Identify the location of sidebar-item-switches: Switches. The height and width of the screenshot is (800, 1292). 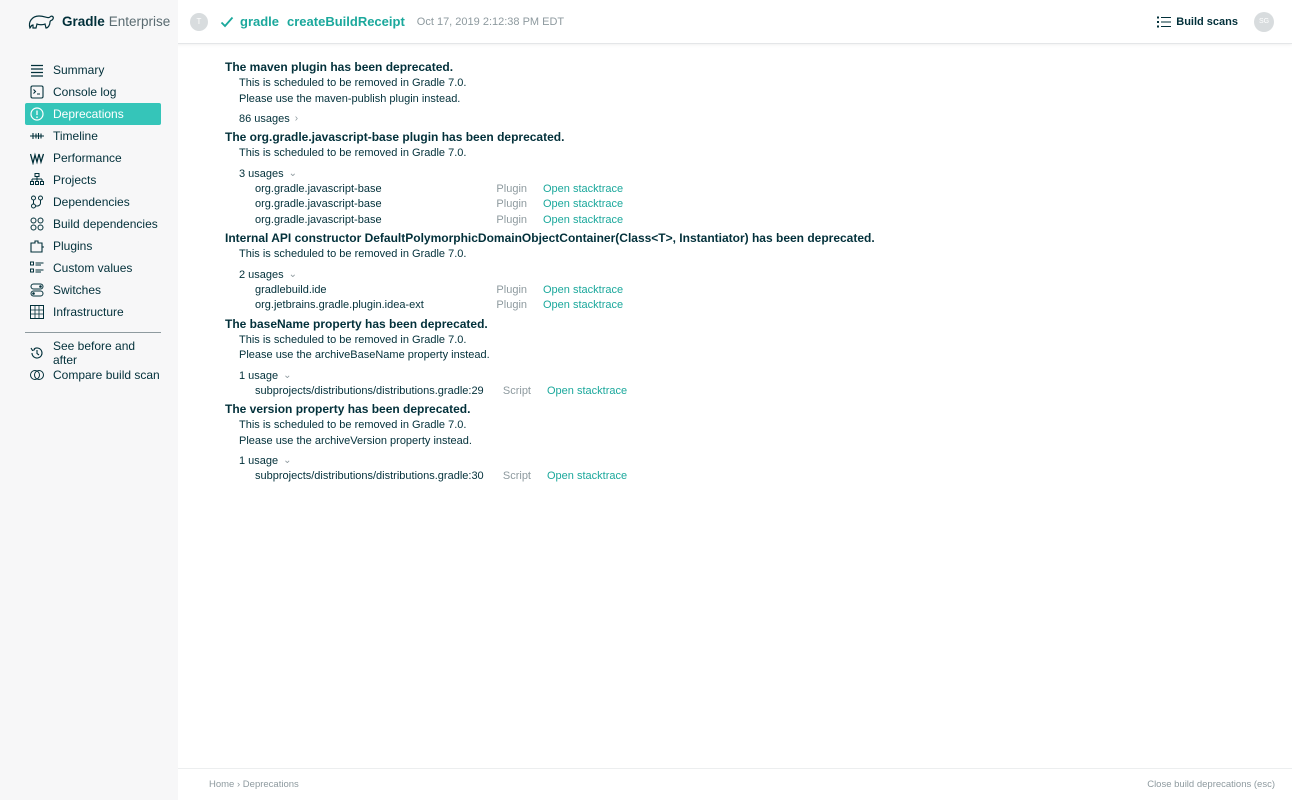
(93, 290).